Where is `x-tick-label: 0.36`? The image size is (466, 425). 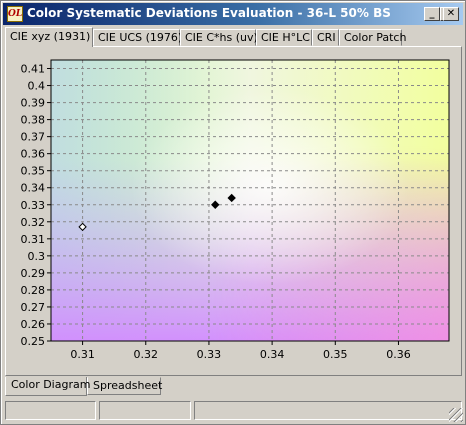 x-tick-label: 0.36 is located at coordinates (398, 354).